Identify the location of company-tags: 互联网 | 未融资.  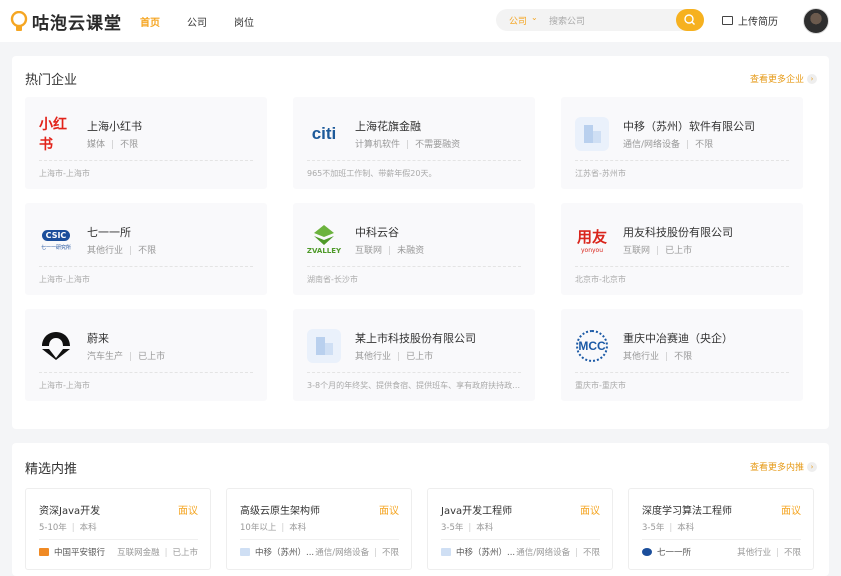
(390, 251).